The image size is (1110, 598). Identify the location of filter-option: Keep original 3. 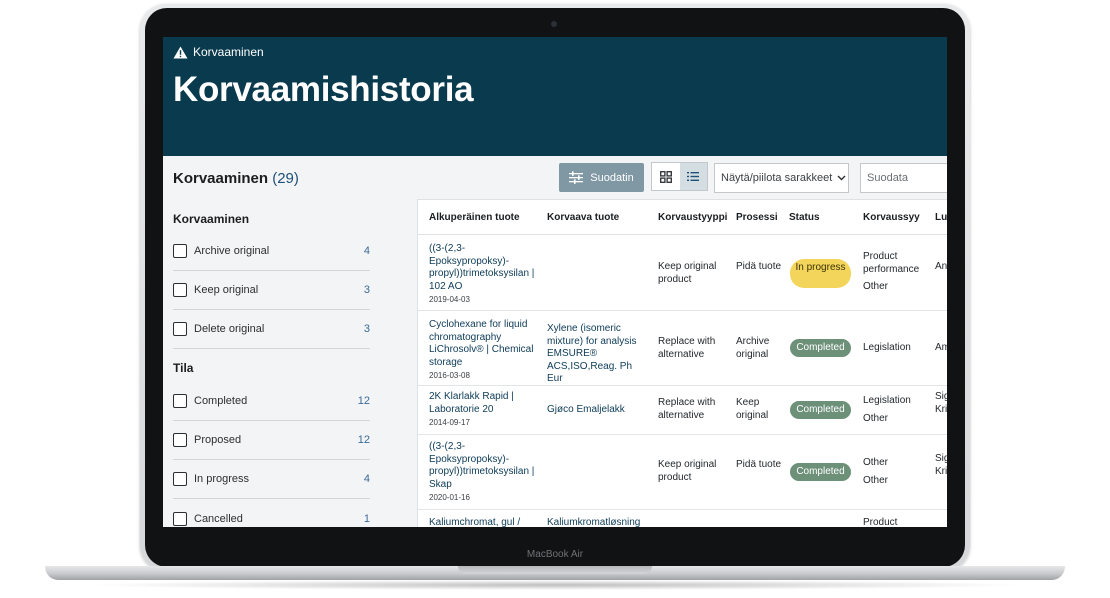
(271, 290).